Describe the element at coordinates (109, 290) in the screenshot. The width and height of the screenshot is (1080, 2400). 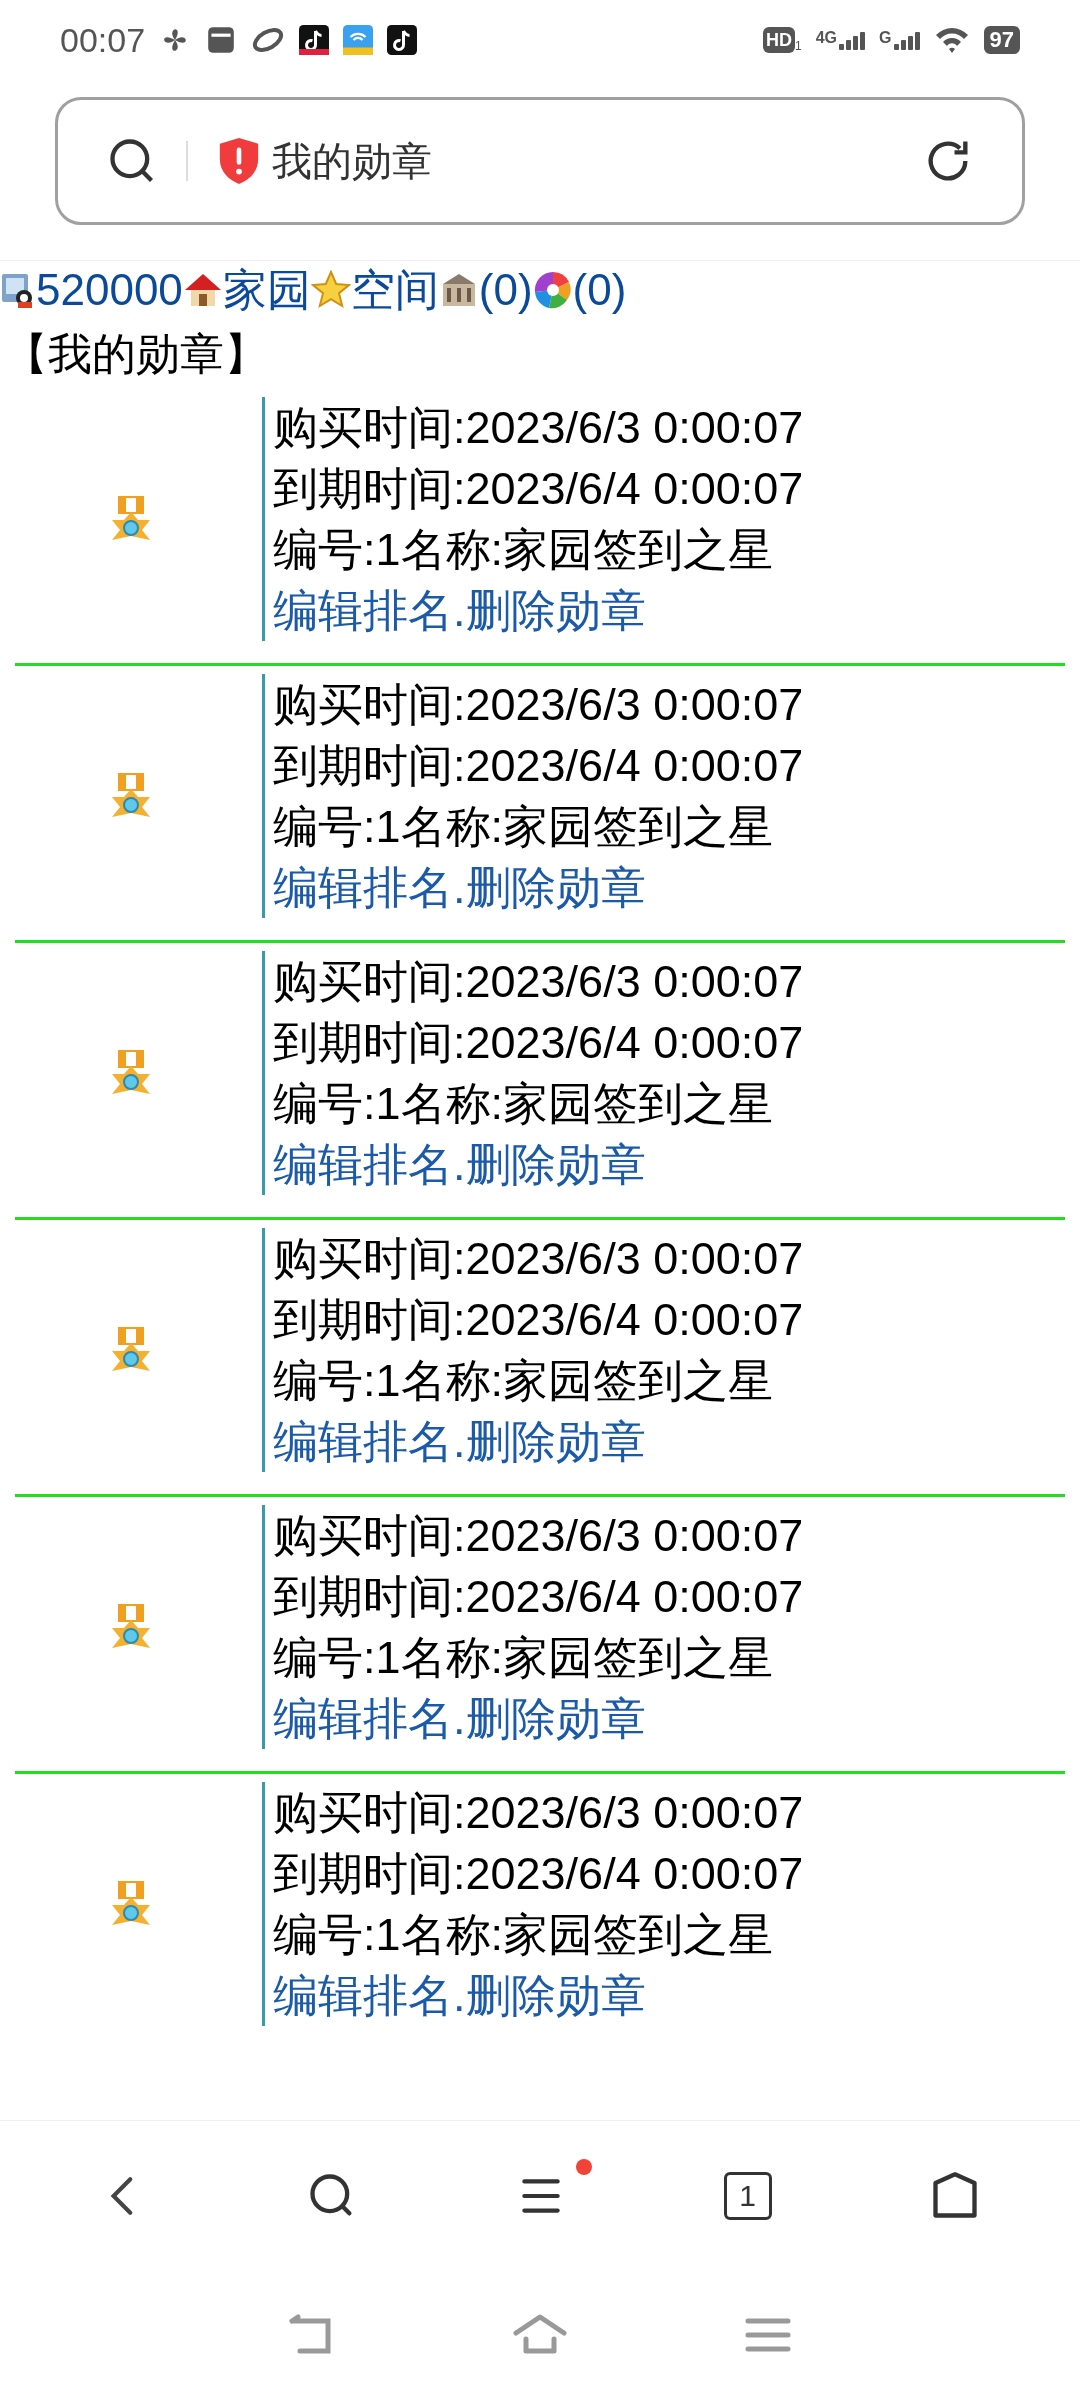
I see `nav-link: 520000` at that location.